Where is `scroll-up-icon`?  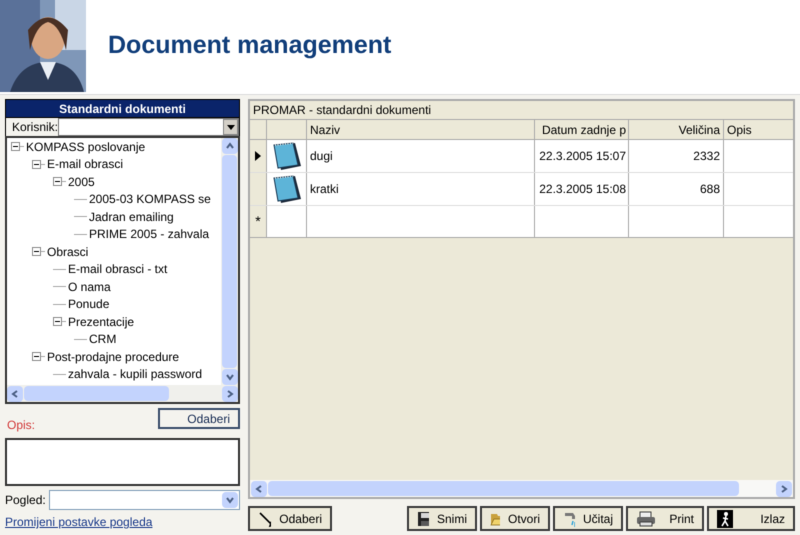 scroll-up-icon is located at coordinates (230, 146).